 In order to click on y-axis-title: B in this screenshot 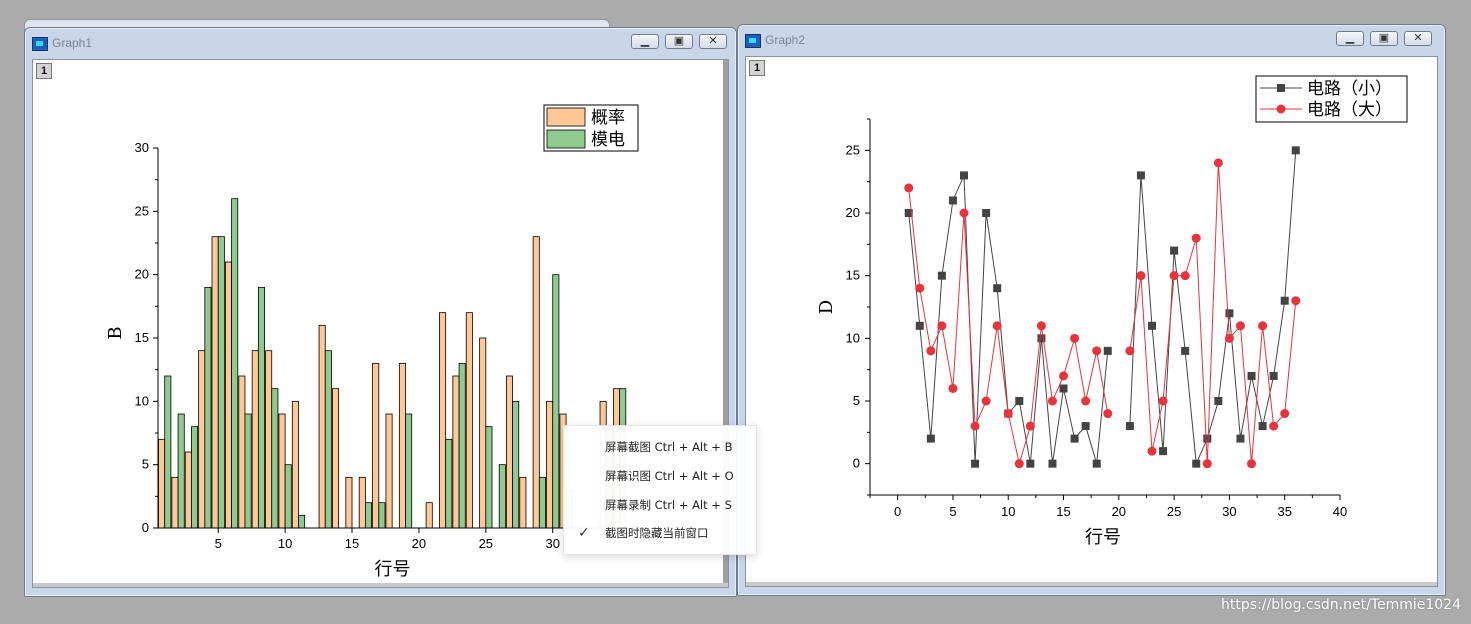, I will do `click(115, 332)`.